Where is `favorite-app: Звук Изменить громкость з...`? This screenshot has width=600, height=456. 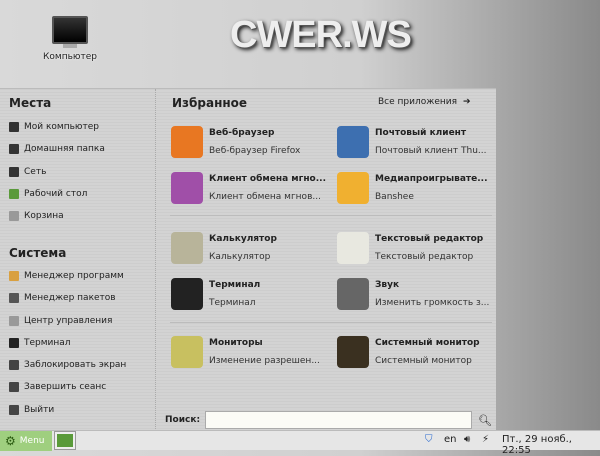
favorite-app: Звук Изменить громкость з... is located at coordinates (417, 298).